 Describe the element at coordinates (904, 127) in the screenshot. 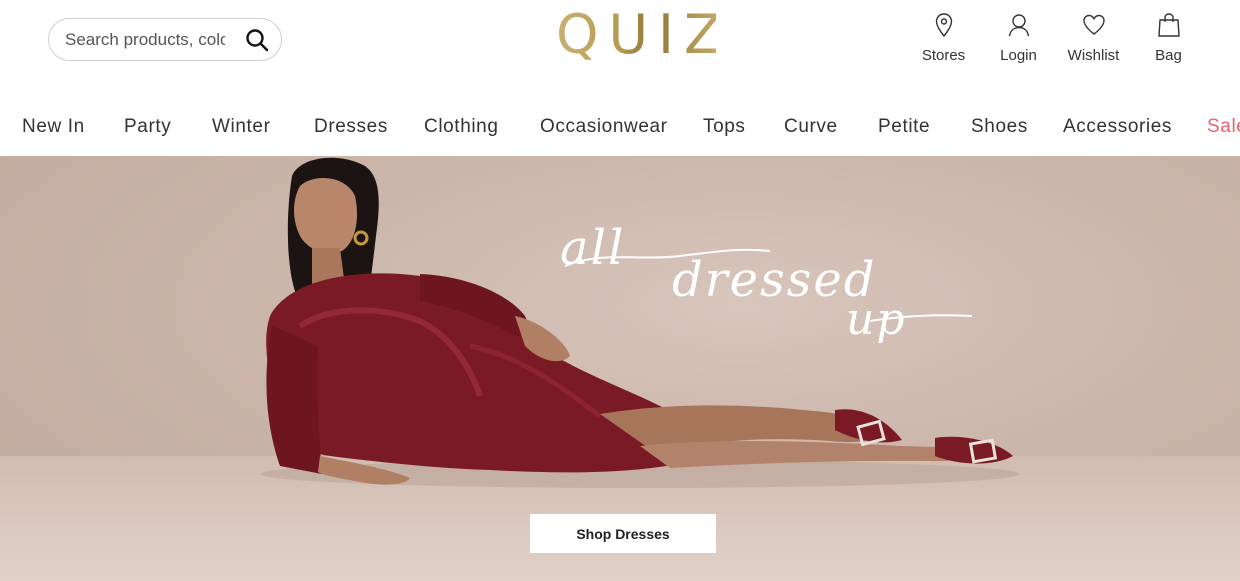

I see `nav-item-petite: Petite` at that location.